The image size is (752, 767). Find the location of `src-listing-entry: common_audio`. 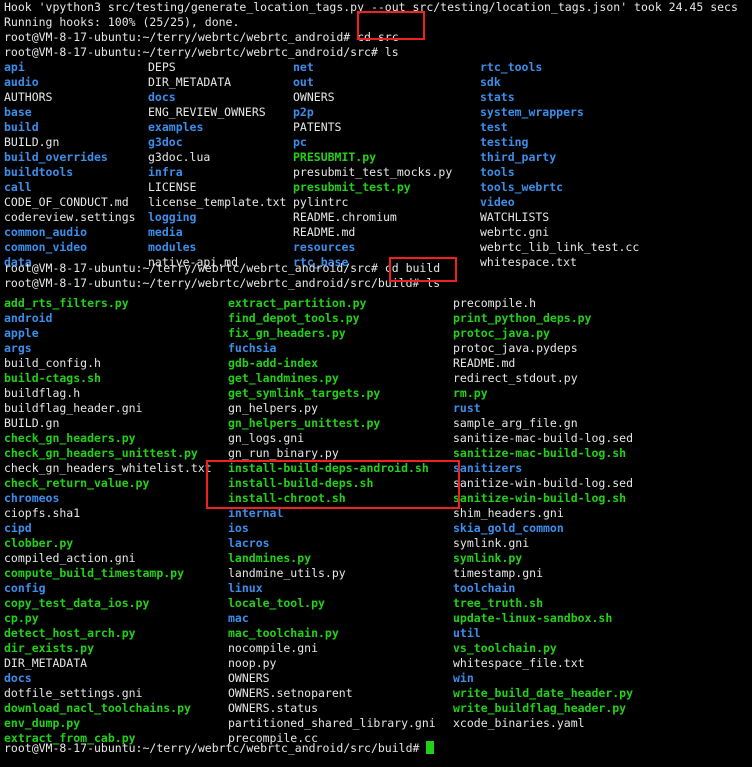

src-listing-entry: common_audio is located at coordinates (46, 232).